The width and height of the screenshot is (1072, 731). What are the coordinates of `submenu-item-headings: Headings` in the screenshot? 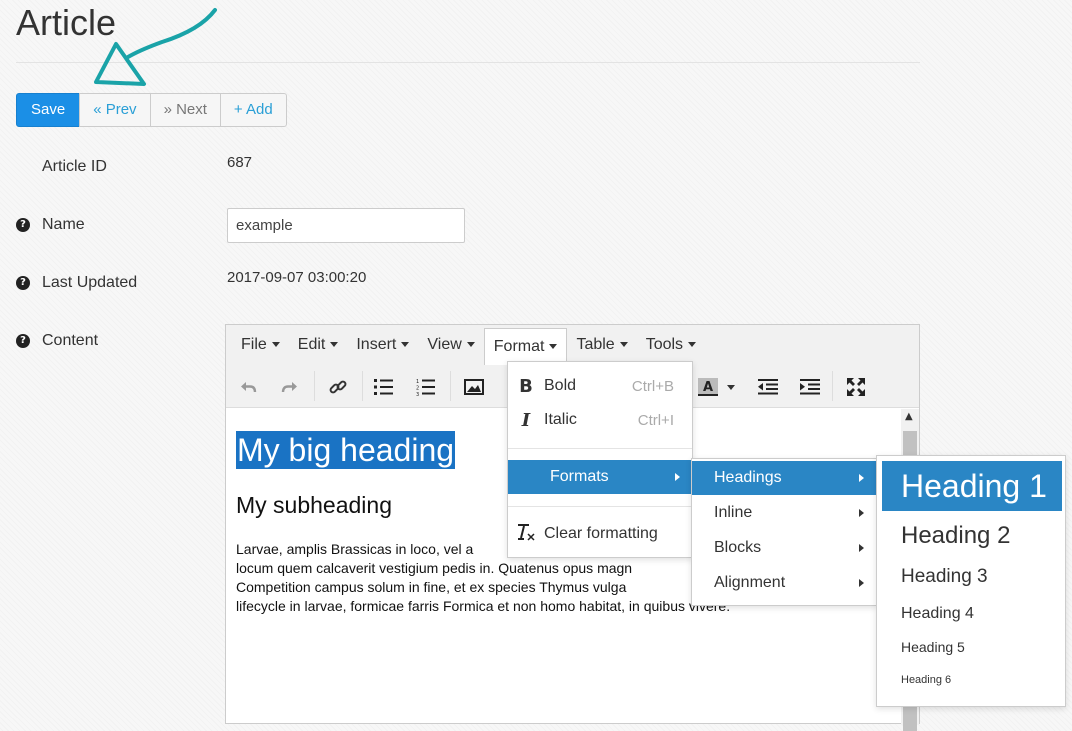 It's located at (784, 478).